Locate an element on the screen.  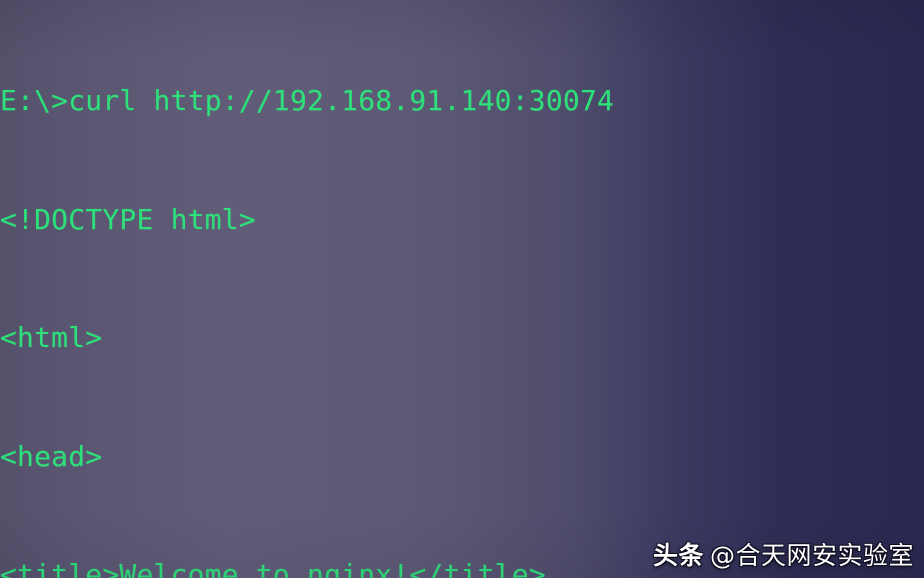
watermark: 头条 @合天网安实验室 is located at coordinates (783, 554).